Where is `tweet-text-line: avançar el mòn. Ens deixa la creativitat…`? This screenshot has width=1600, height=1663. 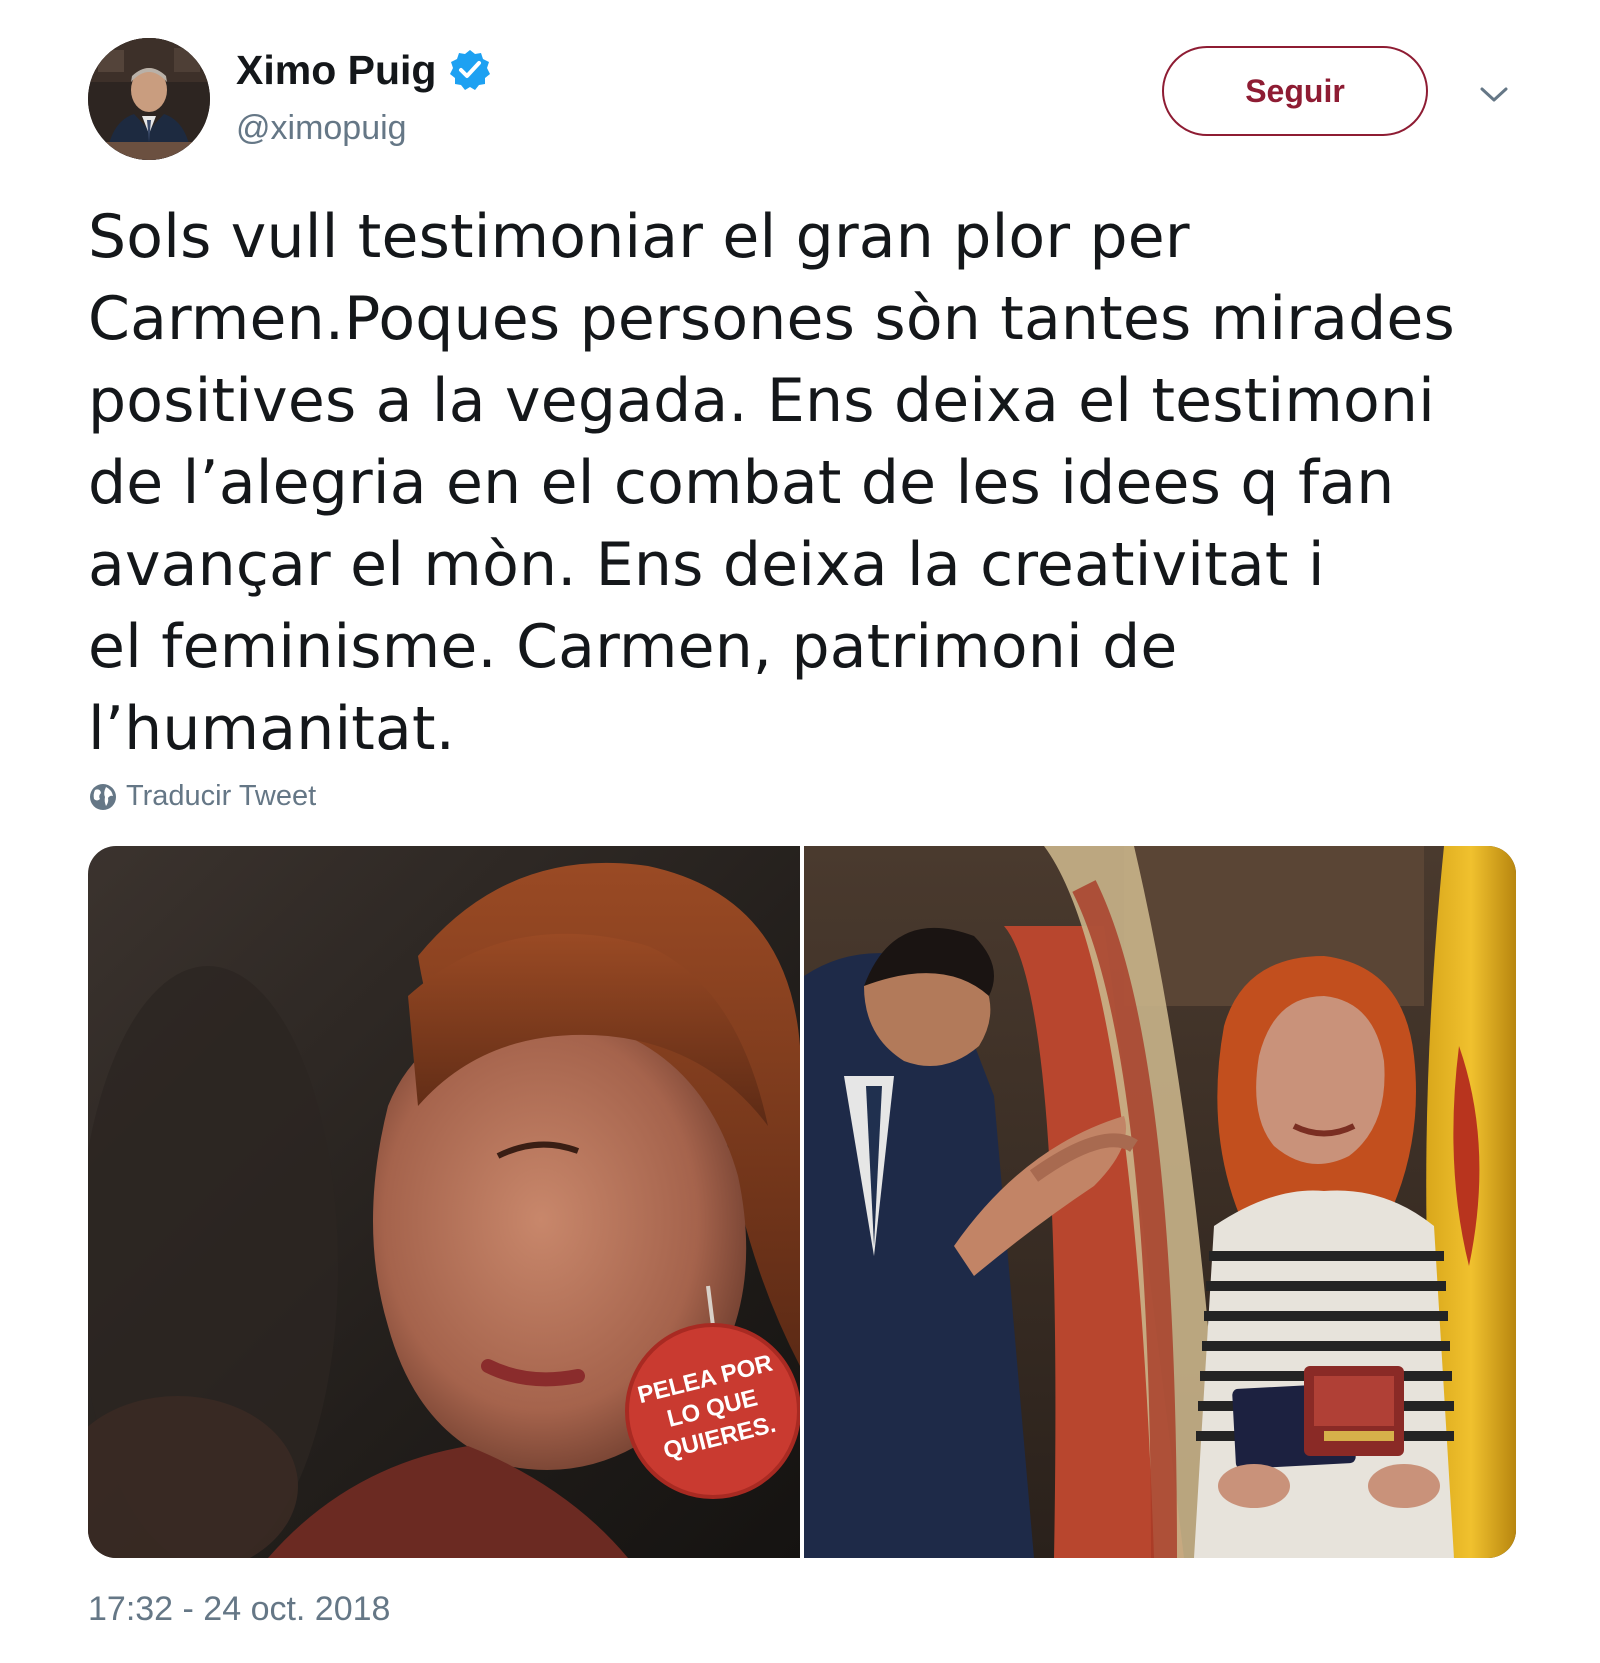
tweet-text-line: avançar el mòn. Ens deixa la creativitat… is located at coordinates (706, 565).